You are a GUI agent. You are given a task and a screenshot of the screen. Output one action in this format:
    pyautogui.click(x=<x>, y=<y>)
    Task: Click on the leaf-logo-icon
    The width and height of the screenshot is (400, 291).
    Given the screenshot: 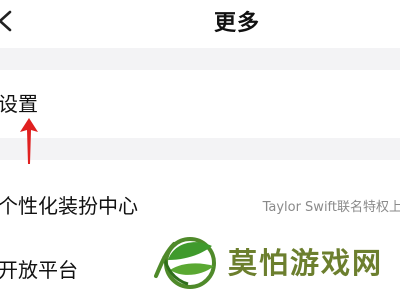 What is the action you would take?
    pyautogui.click(x=185, y=263)
    